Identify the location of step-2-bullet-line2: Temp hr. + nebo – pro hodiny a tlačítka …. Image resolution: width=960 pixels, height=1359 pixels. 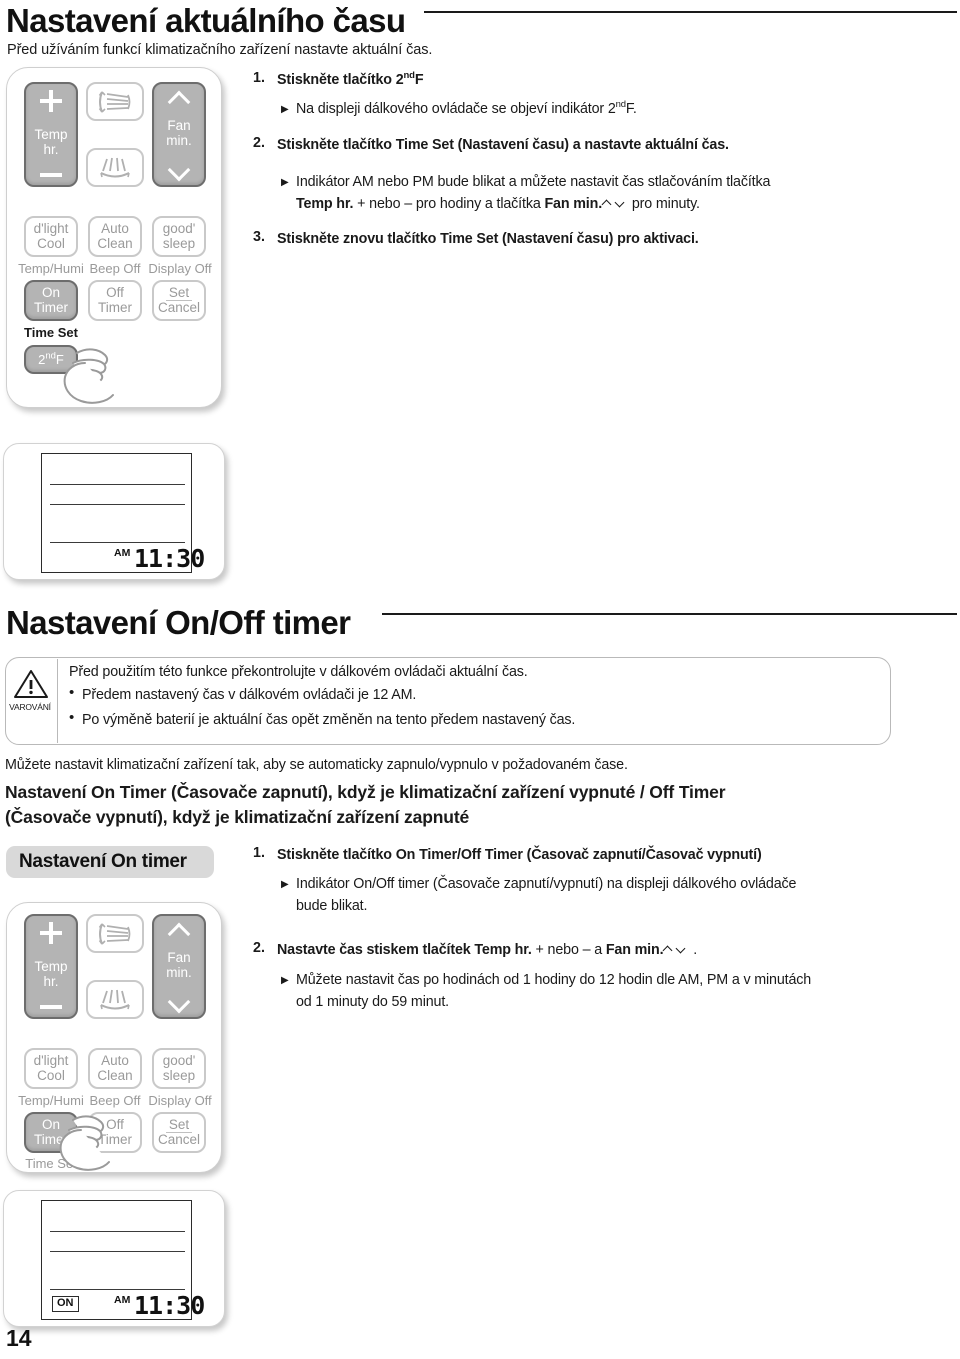
(498, 204).